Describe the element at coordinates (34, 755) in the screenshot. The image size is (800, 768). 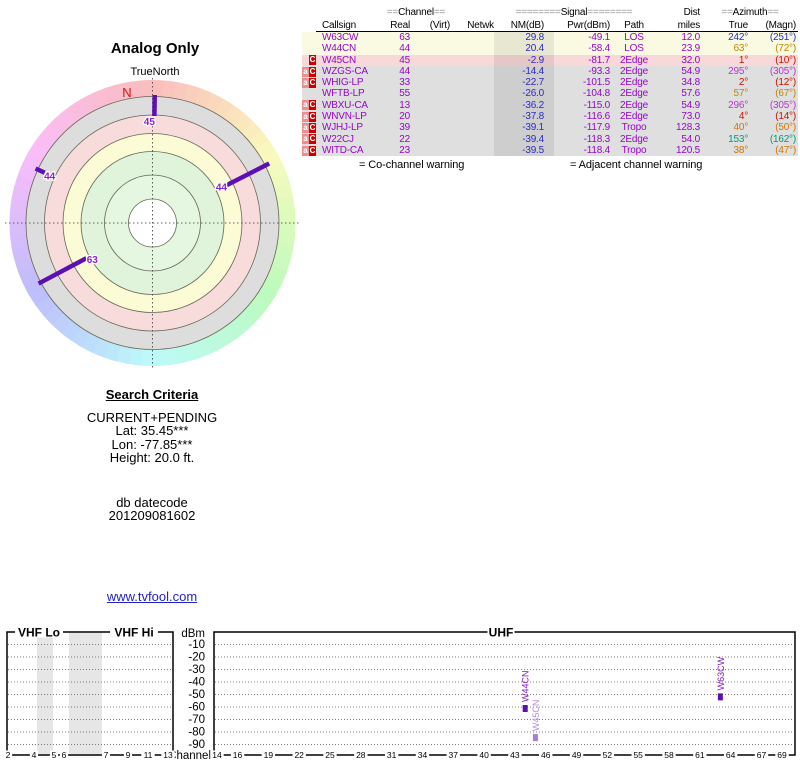
I see `svg-text: 4` at that location.